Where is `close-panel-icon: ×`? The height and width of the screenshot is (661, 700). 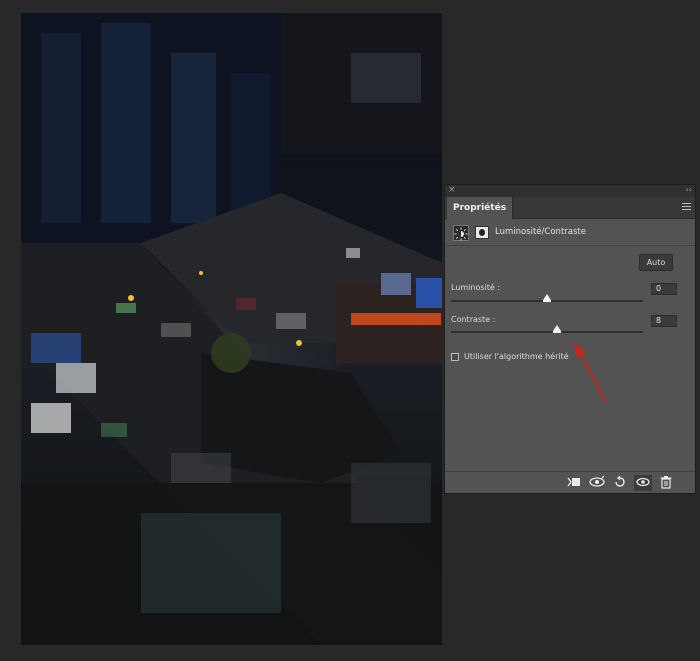 close-panel-icon: × is located at coordinates (452, 190).